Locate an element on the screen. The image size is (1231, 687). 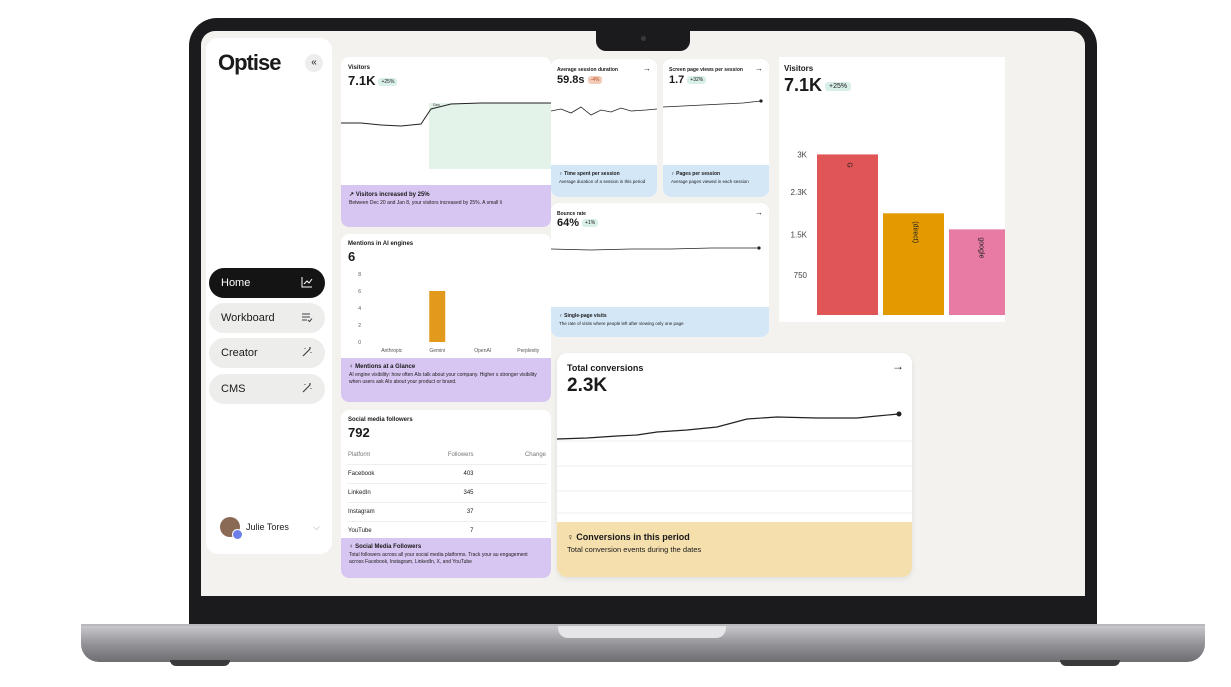
visitors-line-chart: Dec is located at coordinates (446, 135).